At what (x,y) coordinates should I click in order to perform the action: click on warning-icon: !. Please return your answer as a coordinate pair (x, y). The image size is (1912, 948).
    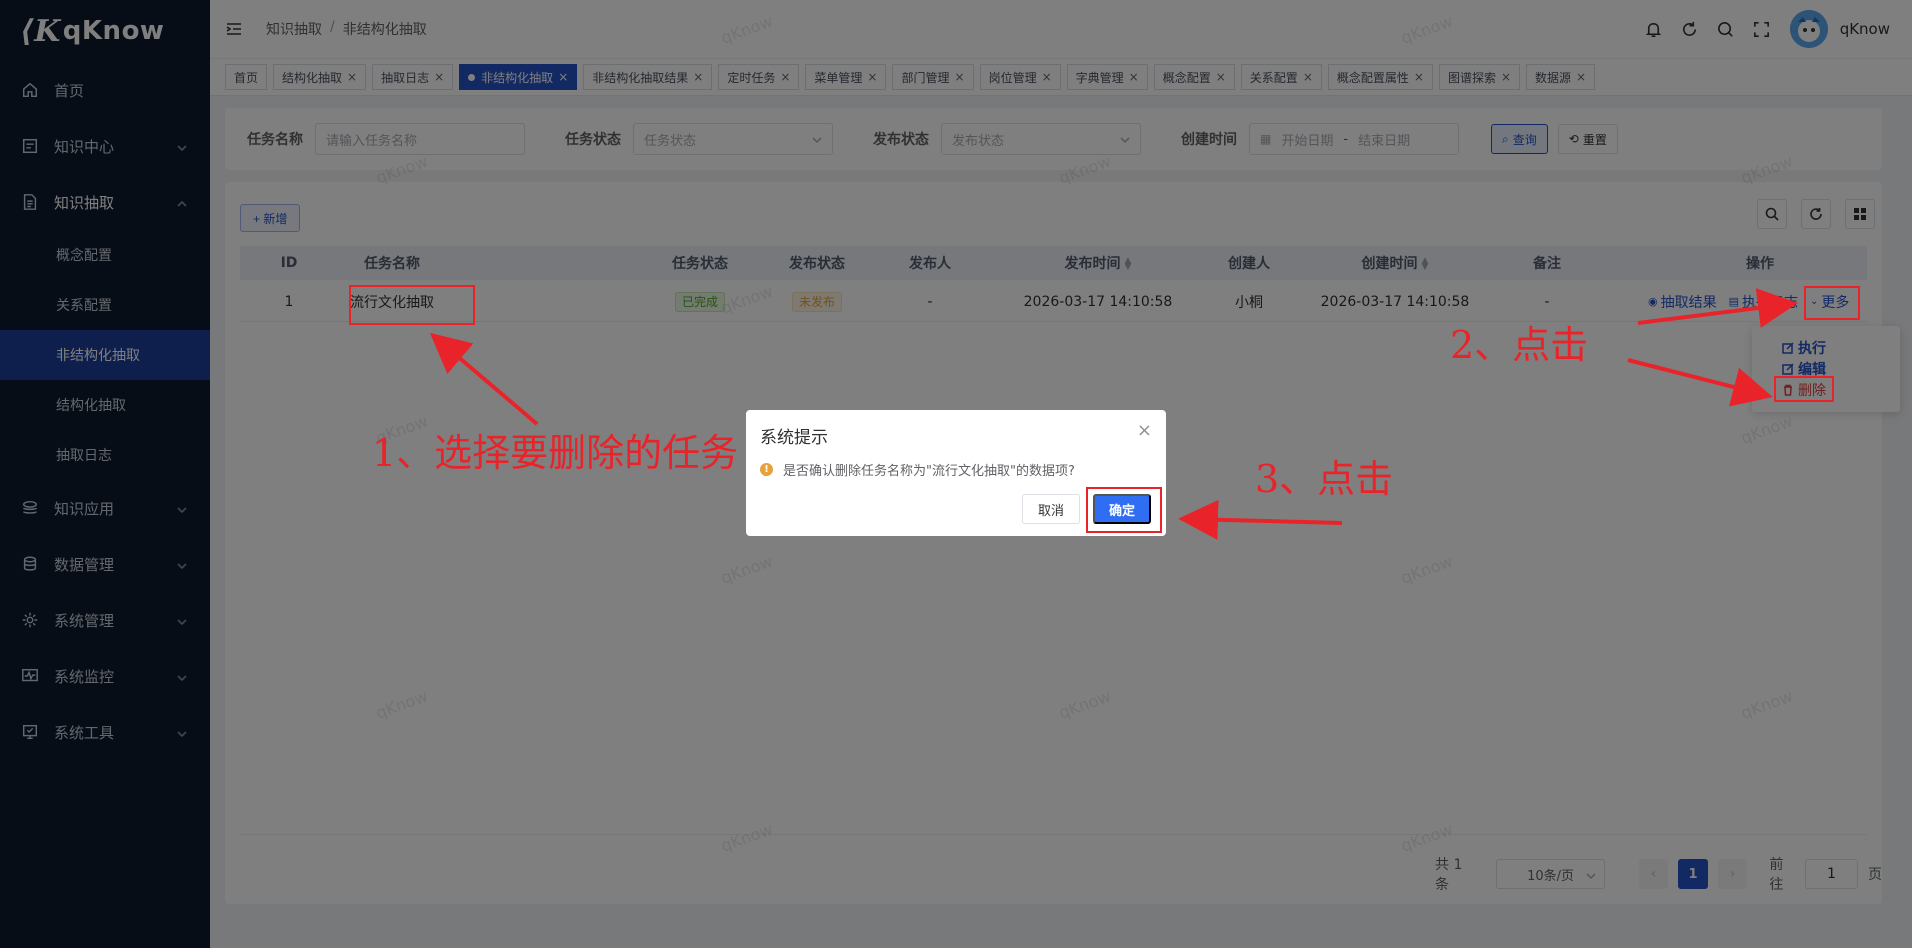
    Looking at the image, I should click on (766, 469).